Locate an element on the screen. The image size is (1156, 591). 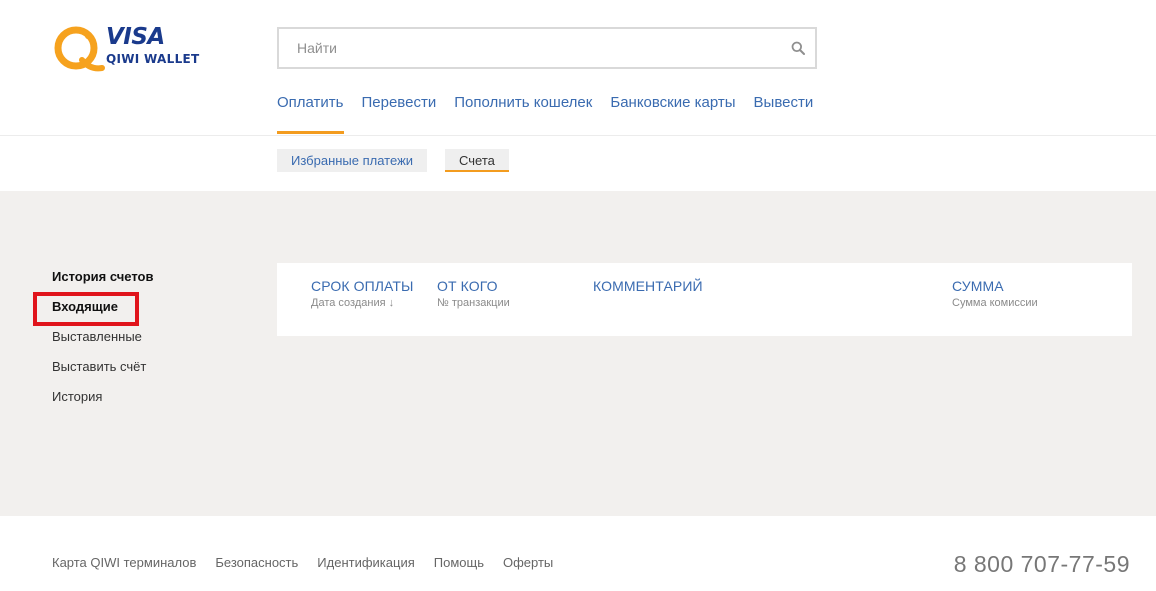
nav-pay: Оплатить is located at coordinates (310, 114).